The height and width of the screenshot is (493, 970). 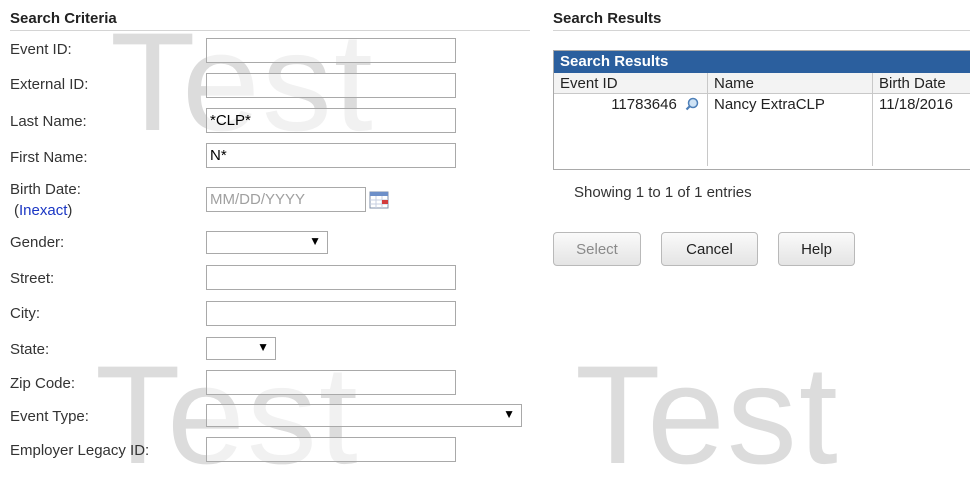 I want to click on results-count-text: Showing 1 to 1 of 1 entries, so click(x=663, y=192).